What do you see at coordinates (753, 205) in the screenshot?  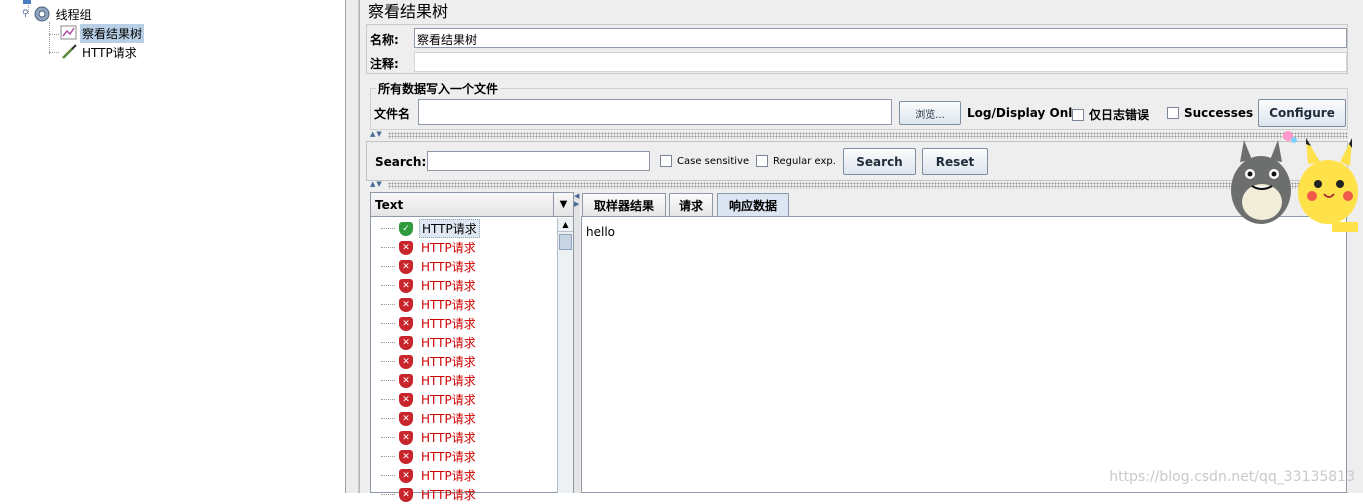 I see `tab-response-data: 响应数据` at bounding box center [753, 205].